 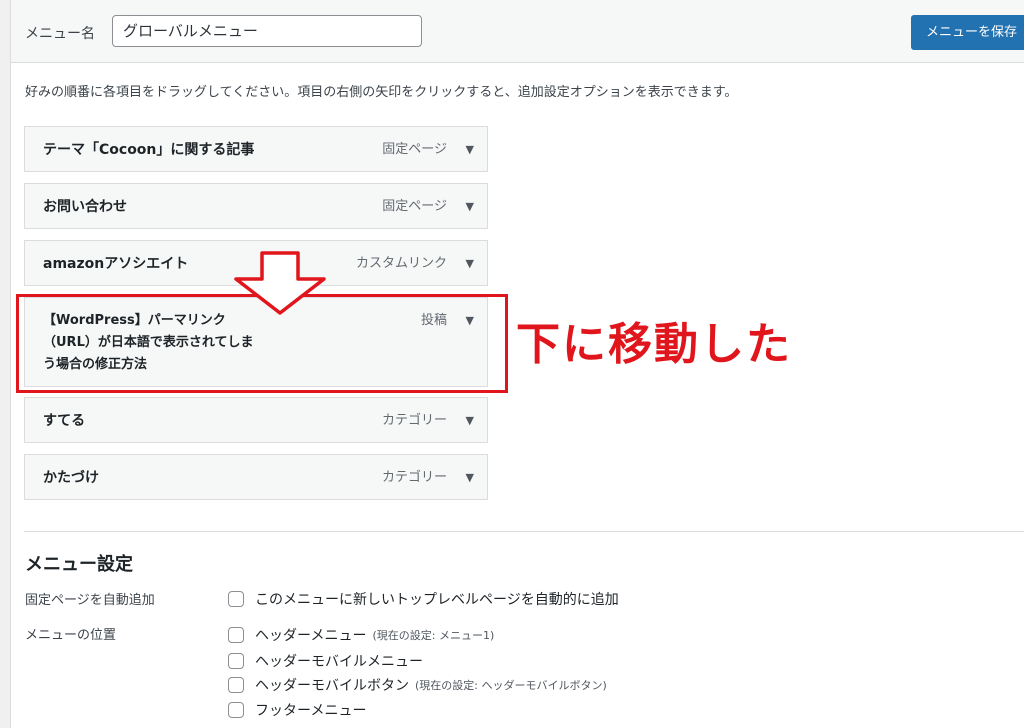 What do you see at coordinates (149, 150) in the screenshot?
I see `menu-item-title: テーマ「Cocoon」に関する記事` at bounding box center [149, 150].